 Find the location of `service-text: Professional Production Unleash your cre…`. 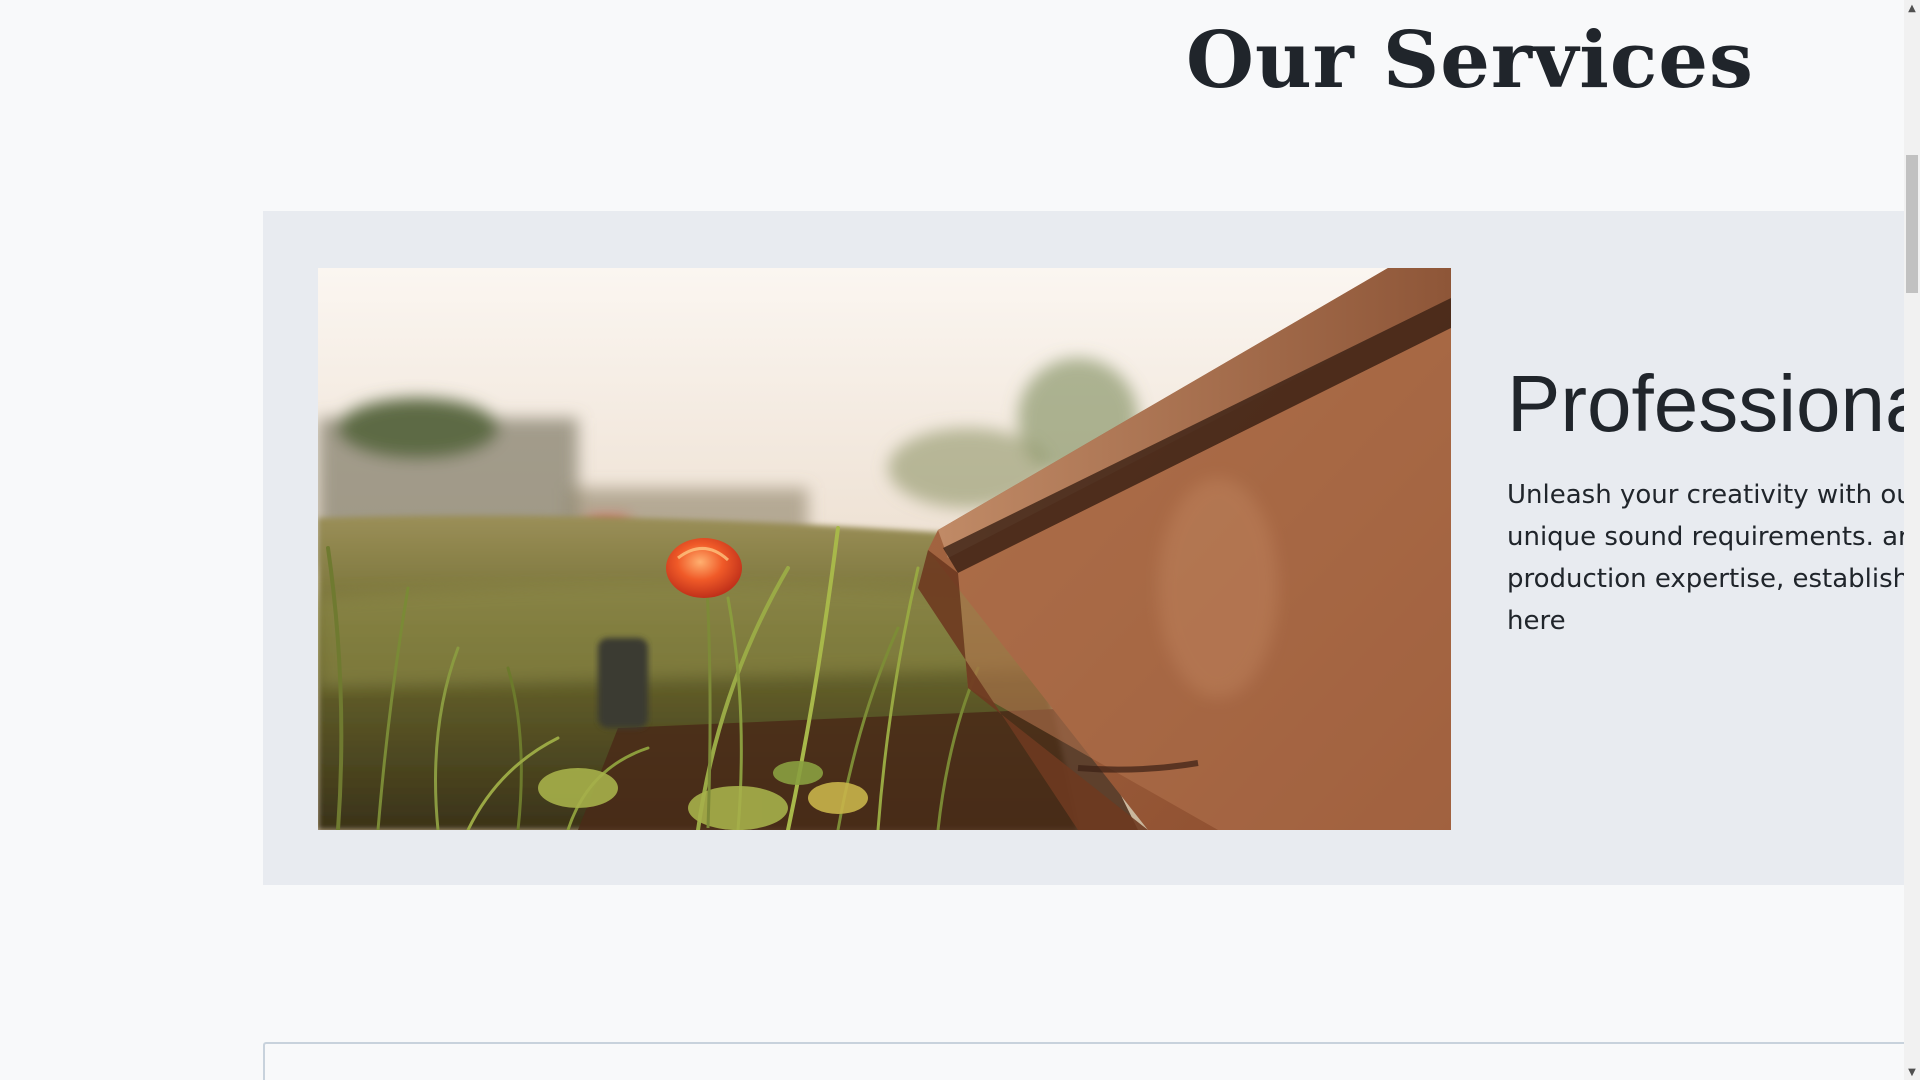

service-text: Professional Production Unleash your cre… is located at coordinates (1705, 500).